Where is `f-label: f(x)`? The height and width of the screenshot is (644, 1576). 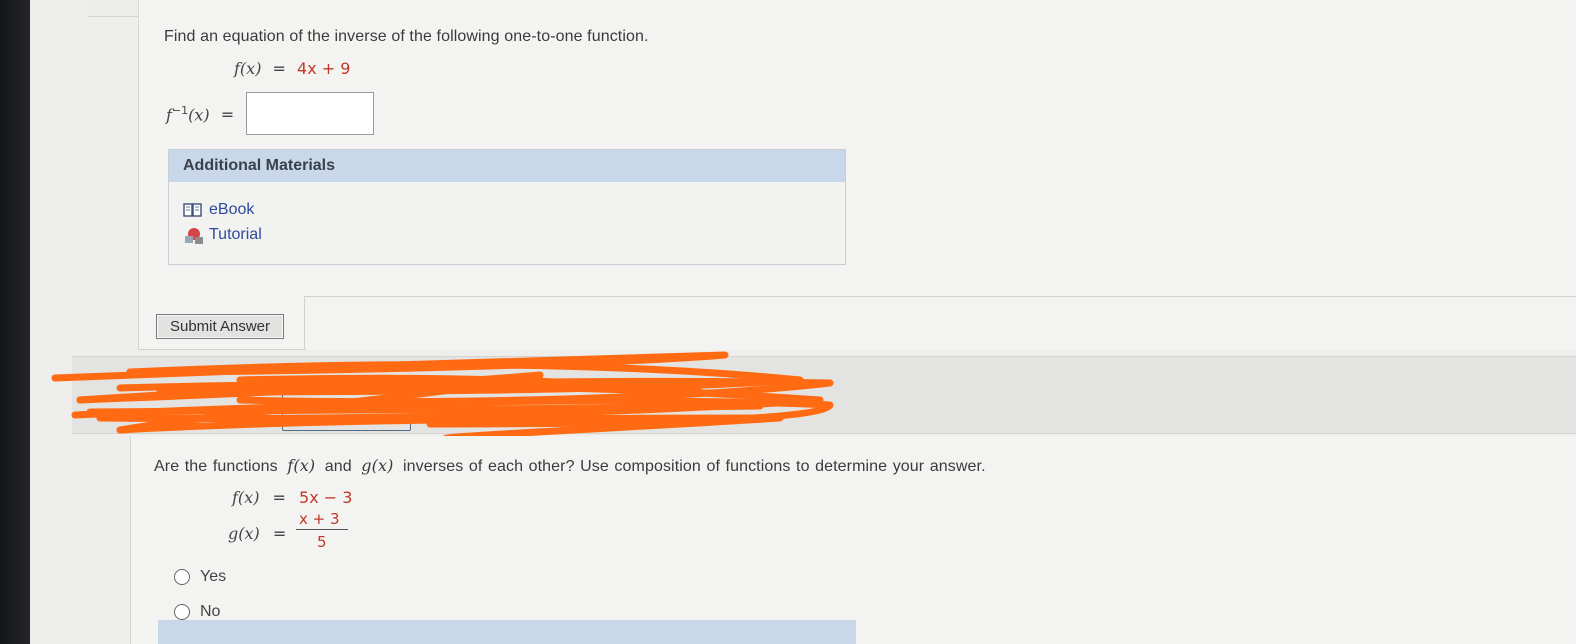 f-label: f(x) is located at coordinates (246, 497).